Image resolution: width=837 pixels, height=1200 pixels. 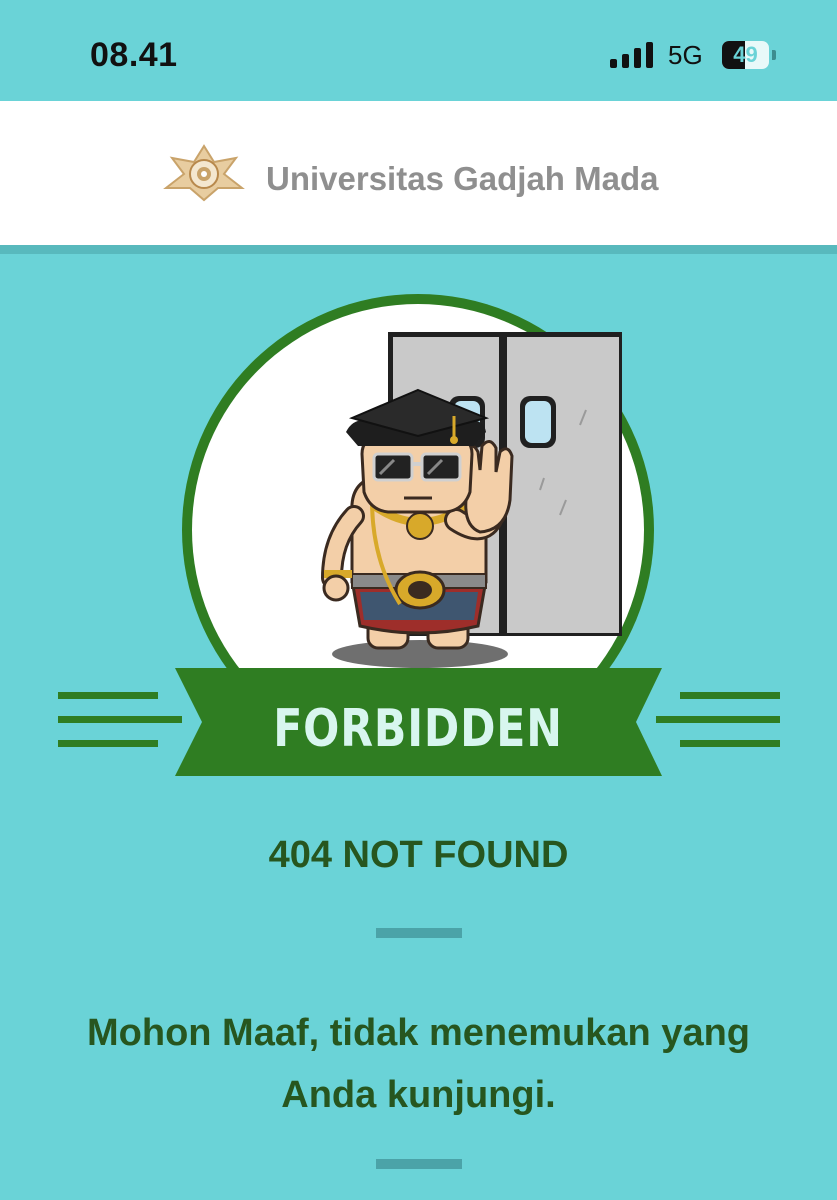 What do you see at coordinates (120, 719) in the screenshot?
I see `left-stripes-icon` at bounding box center [120, 719].